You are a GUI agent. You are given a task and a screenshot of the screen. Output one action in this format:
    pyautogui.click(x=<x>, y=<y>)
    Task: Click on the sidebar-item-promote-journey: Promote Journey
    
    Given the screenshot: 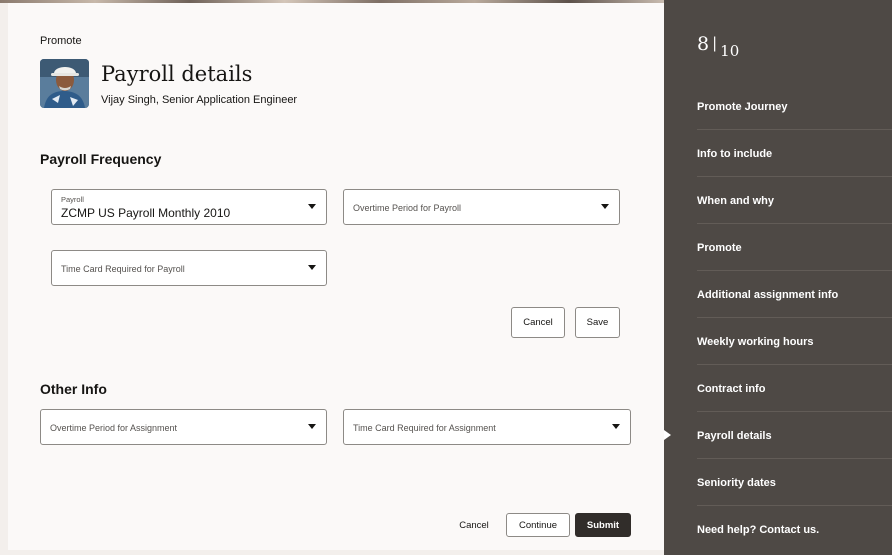 What is the action you would take?
    pyautogui.click(x=794, y=107)
    